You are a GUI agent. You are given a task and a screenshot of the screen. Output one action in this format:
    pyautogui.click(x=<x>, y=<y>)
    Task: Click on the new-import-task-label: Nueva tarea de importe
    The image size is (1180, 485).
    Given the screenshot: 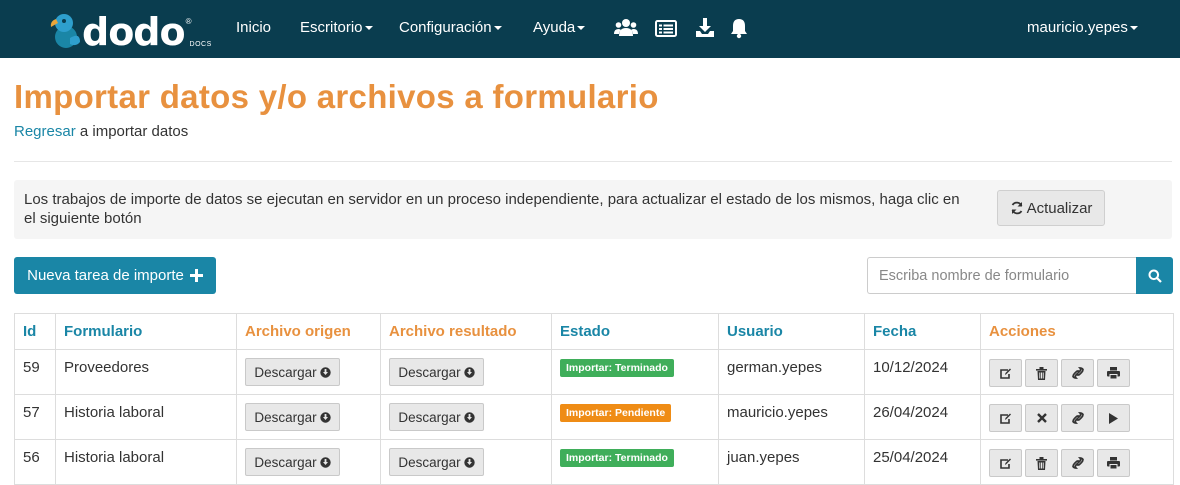 What is the action you would take?
    pyautogui.click(x=105, y=275)
    